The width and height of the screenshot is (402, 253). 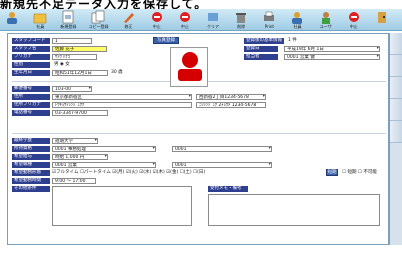 What do you see at coordinates (31, 65) in the screenshot?
I see `gender-label: 性別` at bounding box center [31, 65].